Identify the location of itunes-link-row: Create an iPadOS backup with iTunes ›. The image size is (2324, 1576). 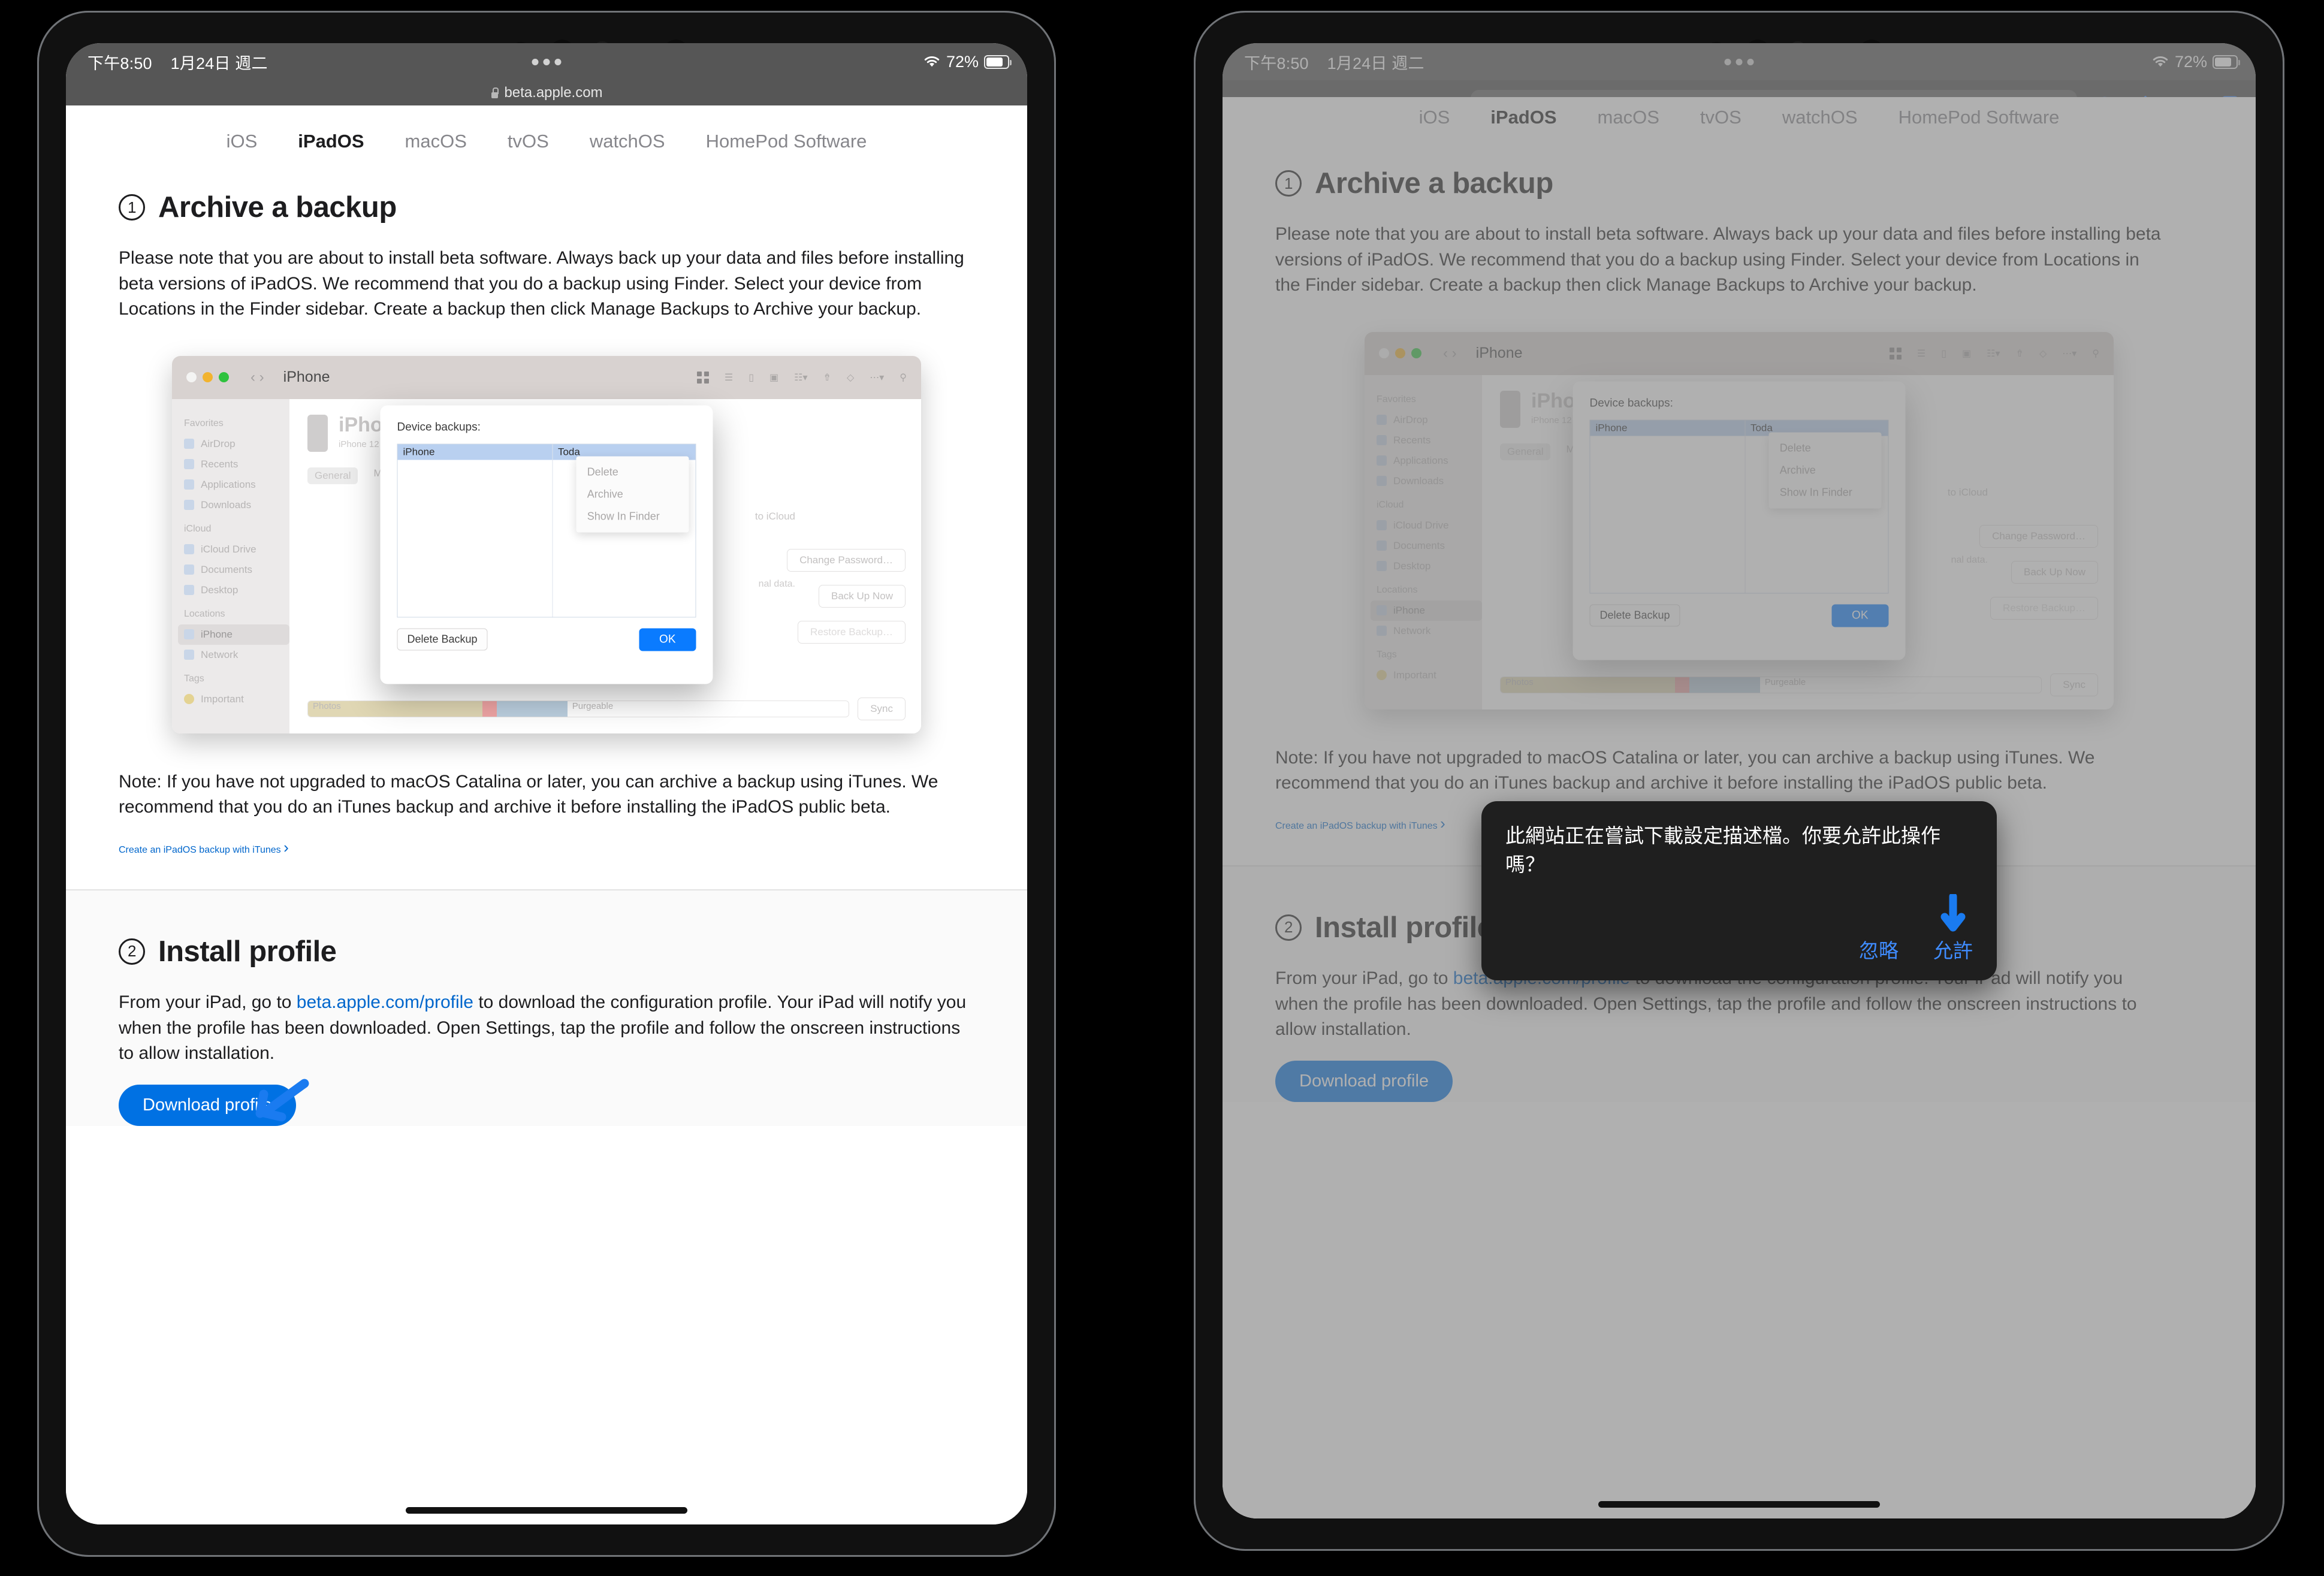
(546, 848).